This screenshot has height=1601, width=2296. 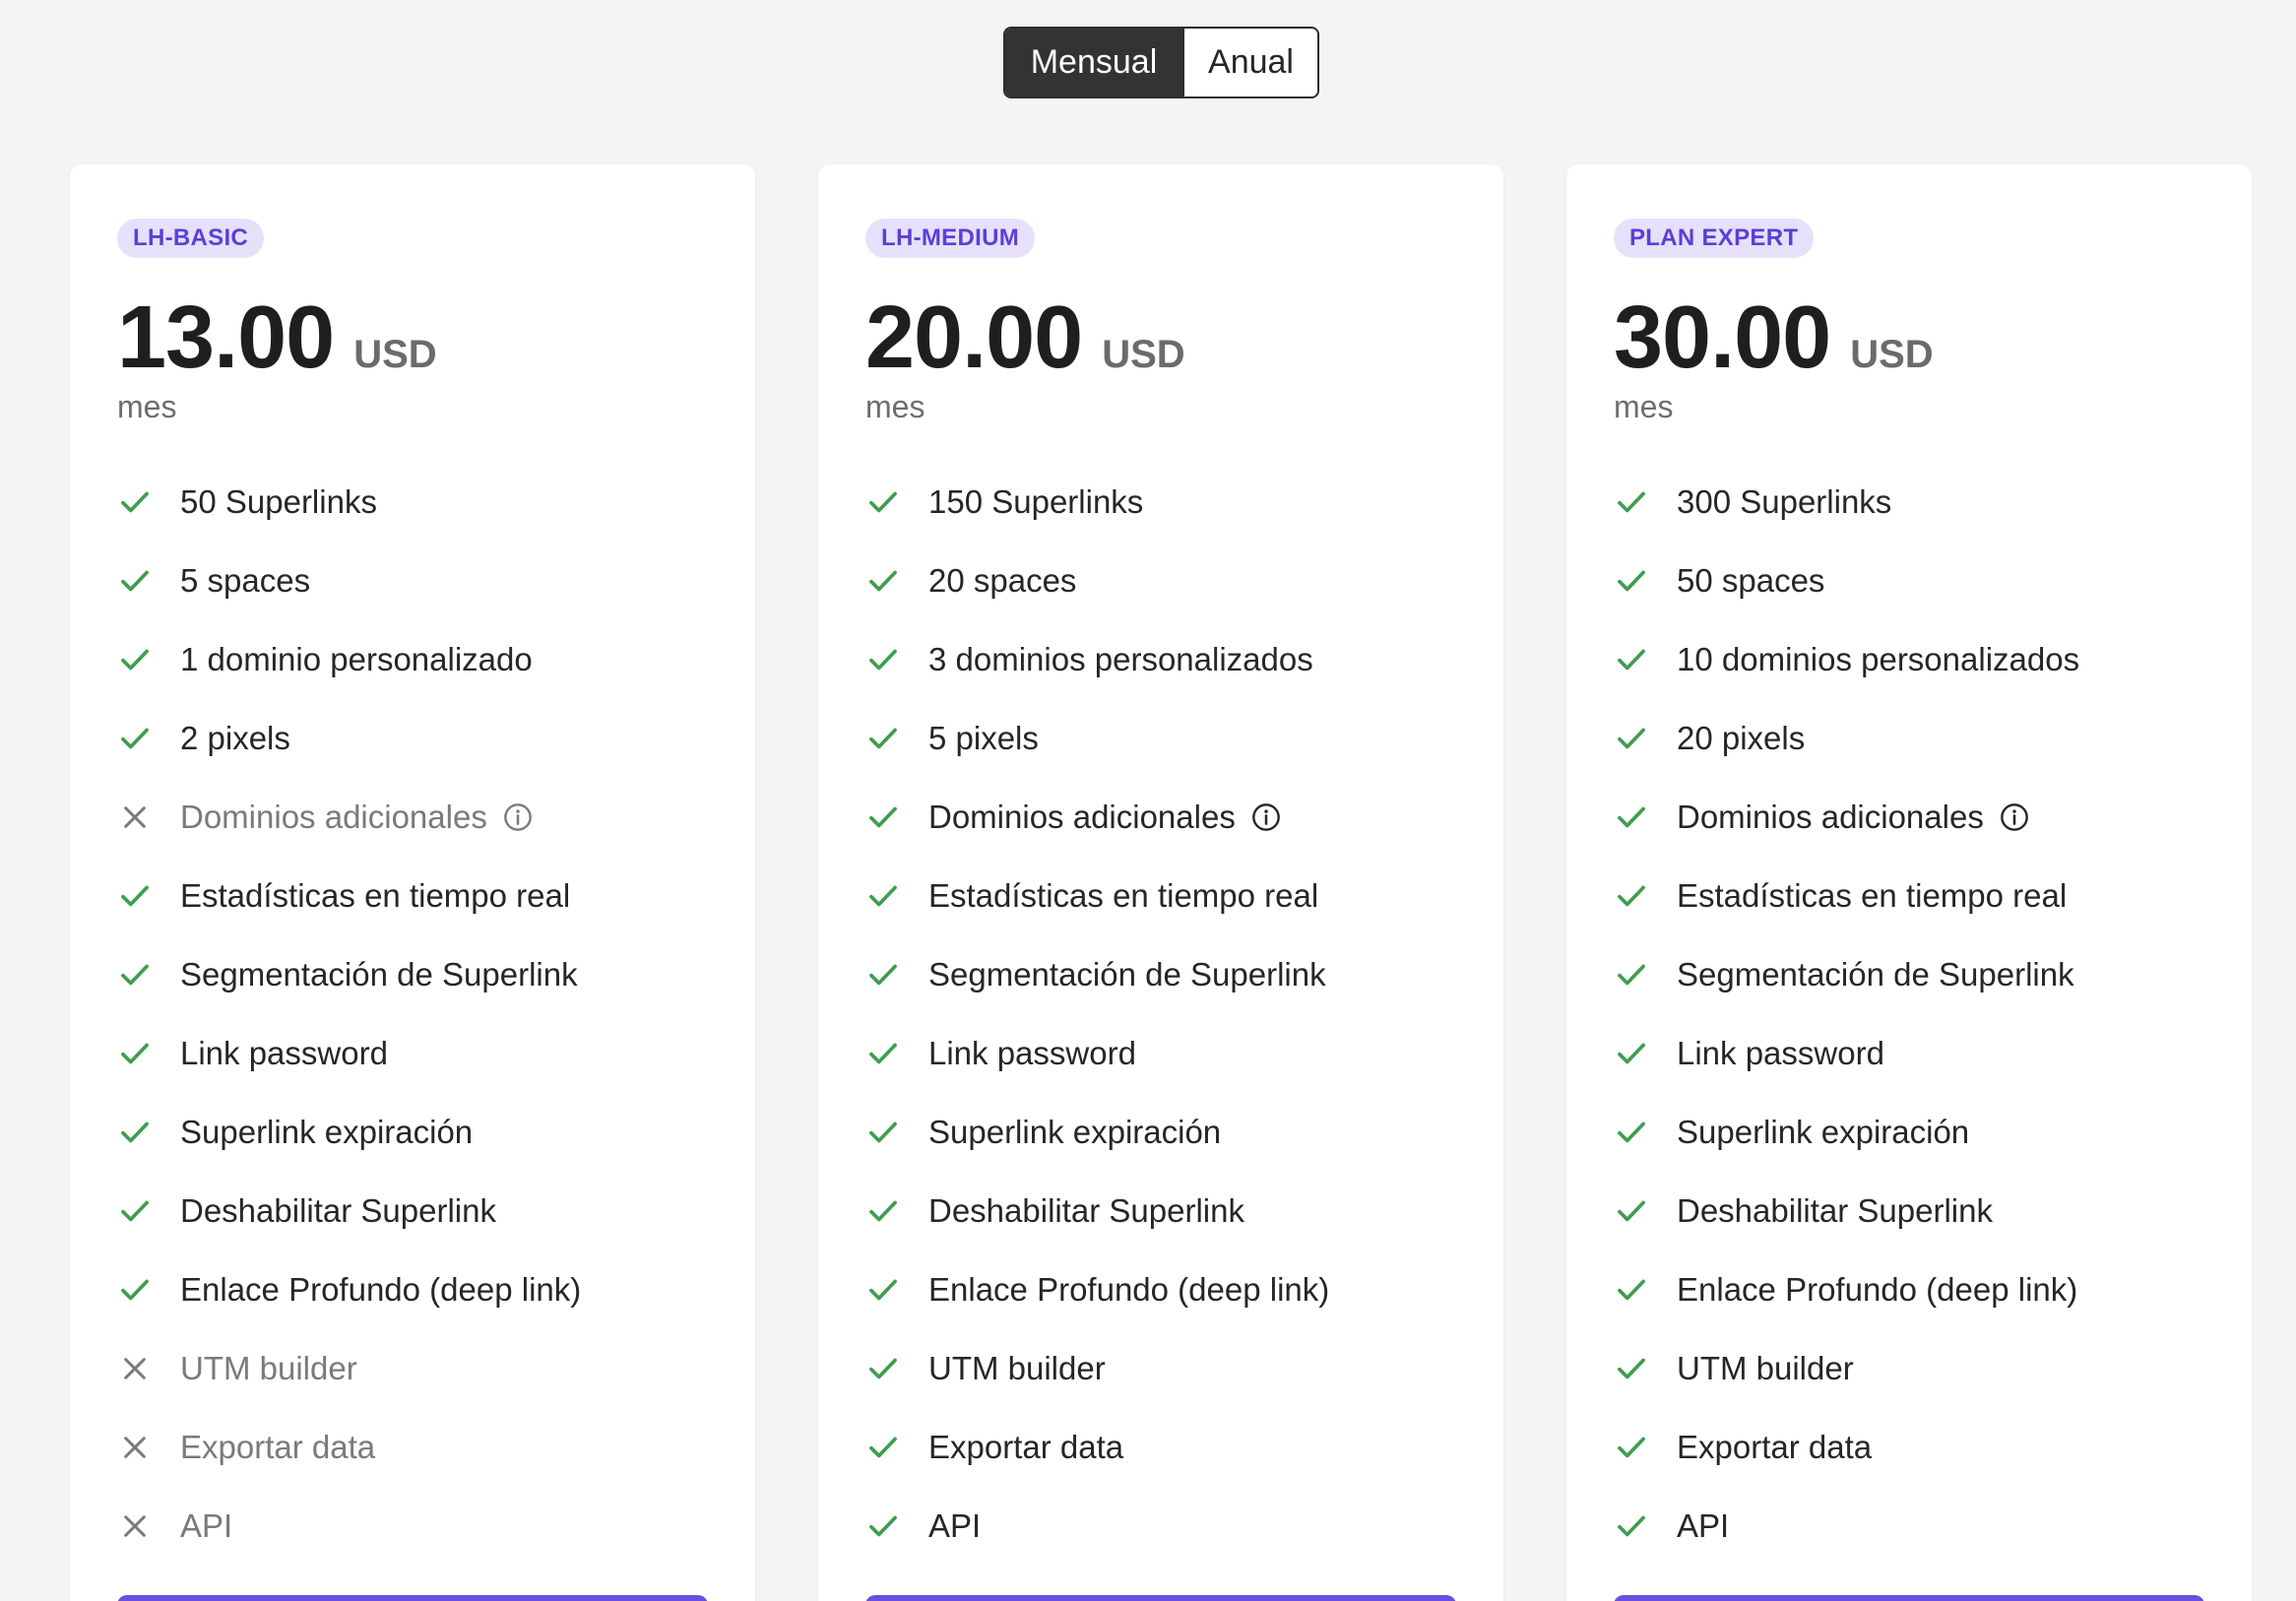 I want to click on feature-item: 50 Superlinks, so click(x=422, y=503).